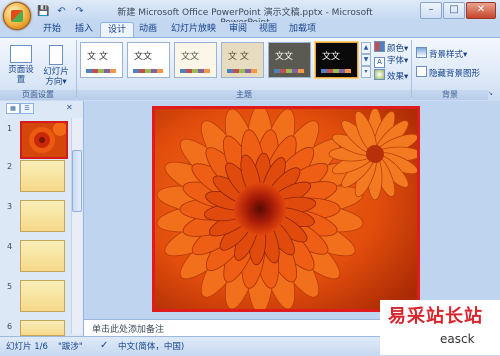 This screenshot has height=356, width=500. Describe the element at coordinates (398, 61) in the screenshot. I see `theme-fonts-label: 字体▾` at that location.